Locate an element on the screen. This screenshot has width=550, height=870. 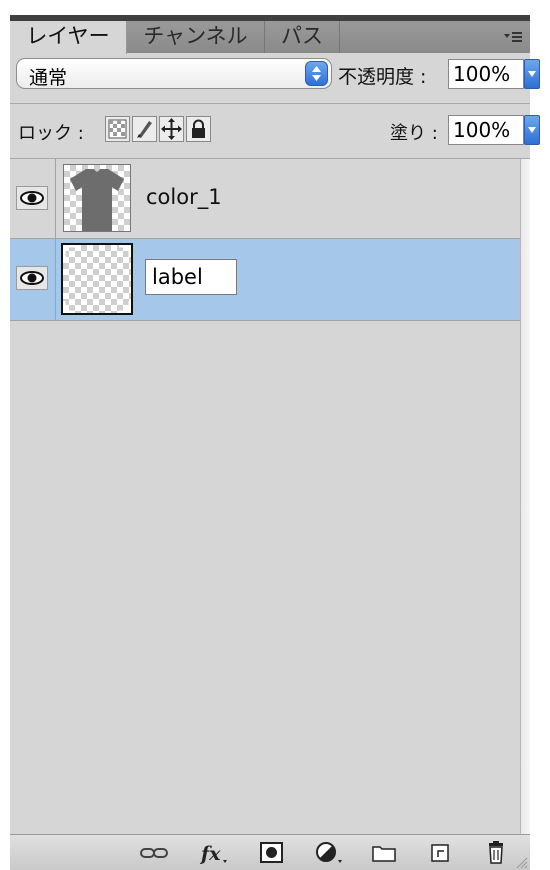
blend-mode-value: 通常 is located at coordinates (48, 78).